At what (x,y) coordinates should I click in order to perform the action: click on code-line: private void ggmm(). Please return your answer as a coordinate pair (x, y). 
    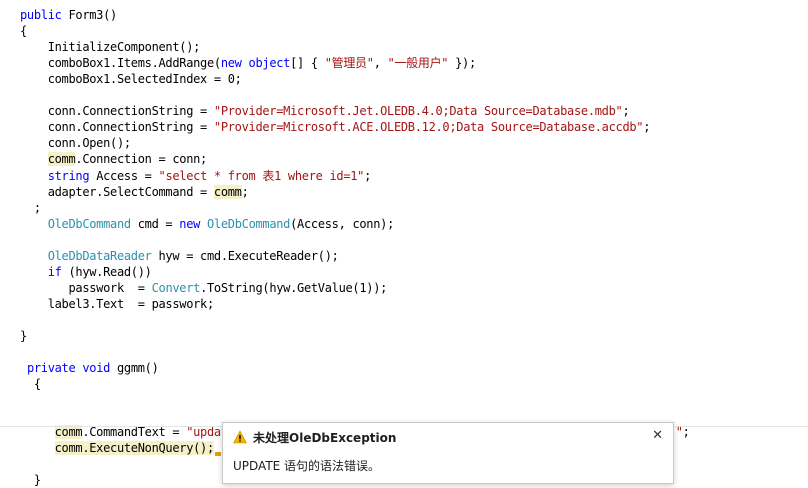
    Looking at the image, I should click on (89, 368).